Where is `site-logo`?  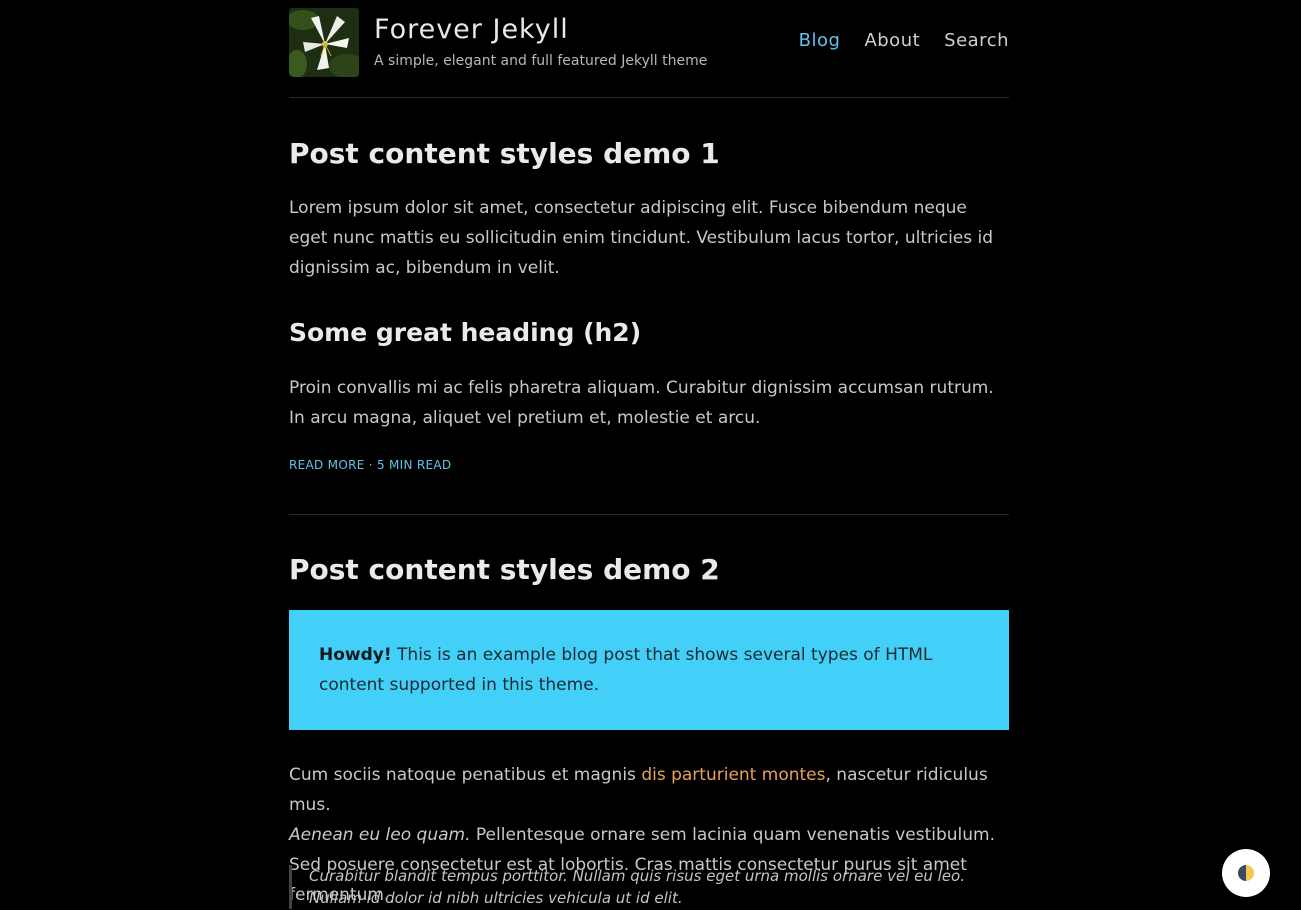 site-logo is located at coordinates (324, 42).